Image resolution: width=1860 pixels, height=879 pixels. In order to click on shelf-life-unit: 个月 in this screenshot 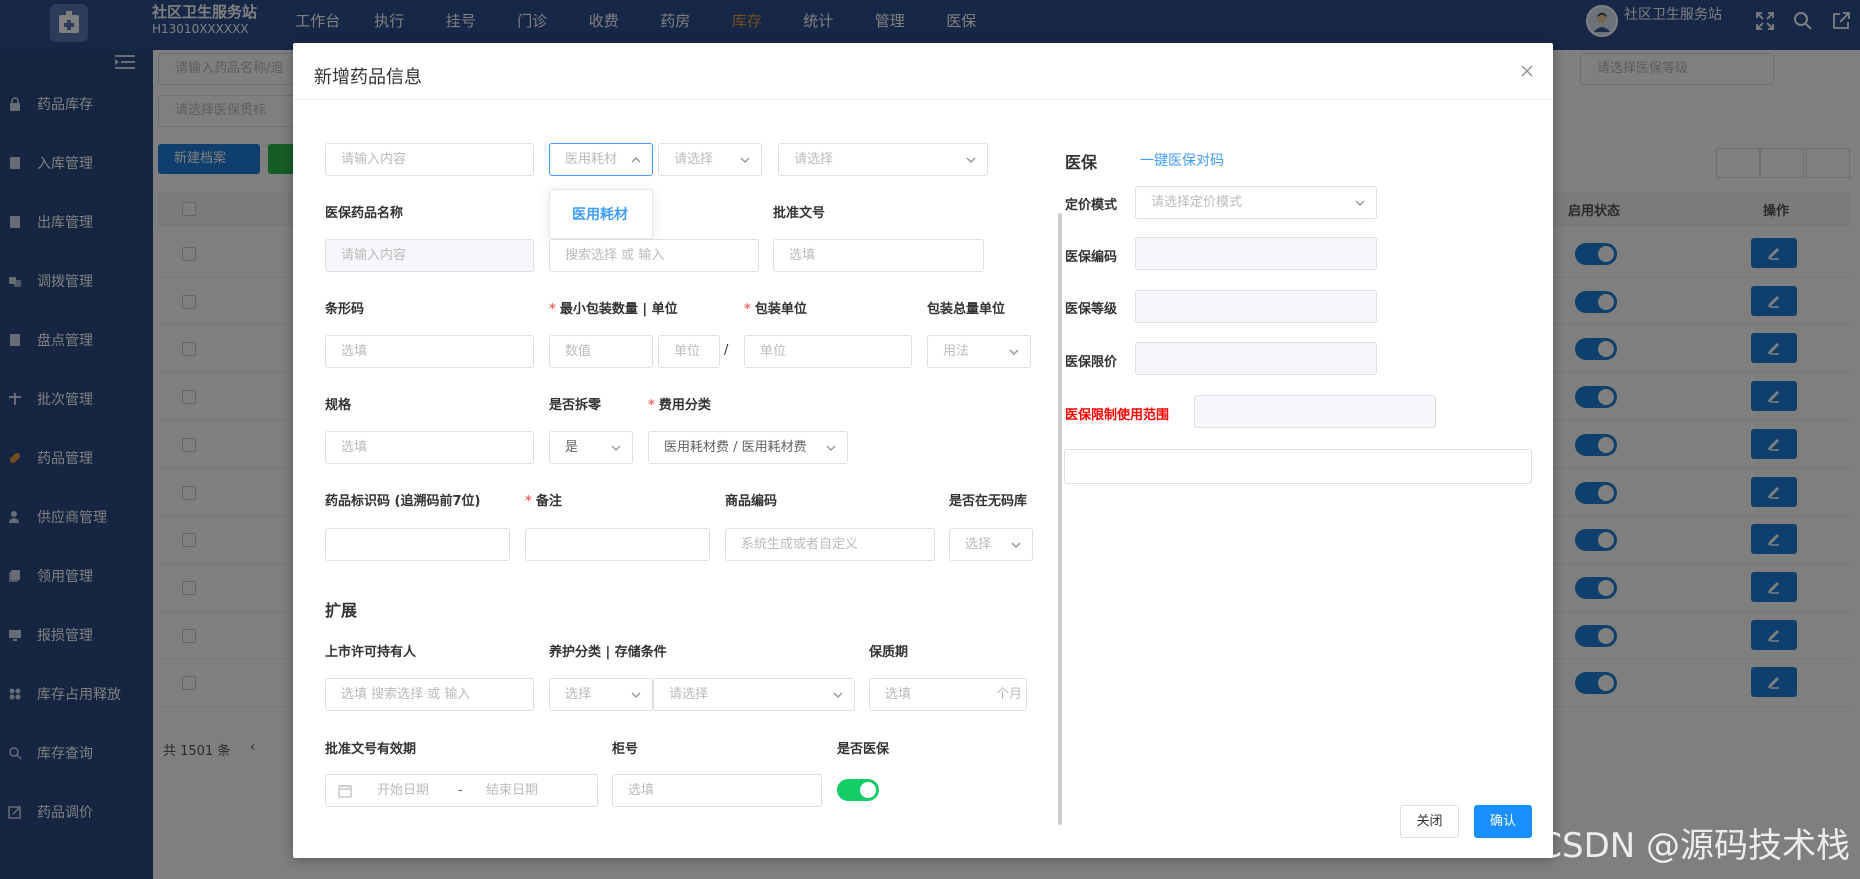, I will do `click(1008, 694)`.